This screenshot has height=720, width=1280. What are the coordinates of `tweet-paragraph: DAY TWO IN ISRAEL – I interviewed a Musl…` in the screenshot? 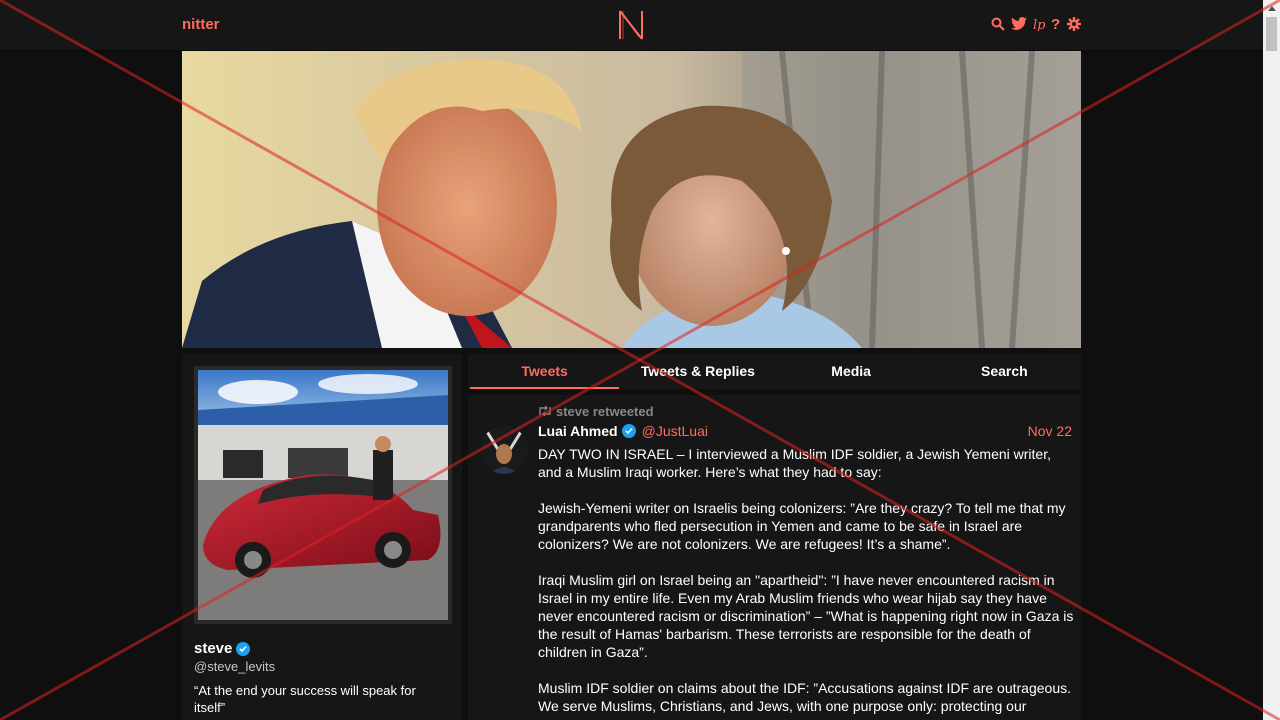 It's located at (794, 463).